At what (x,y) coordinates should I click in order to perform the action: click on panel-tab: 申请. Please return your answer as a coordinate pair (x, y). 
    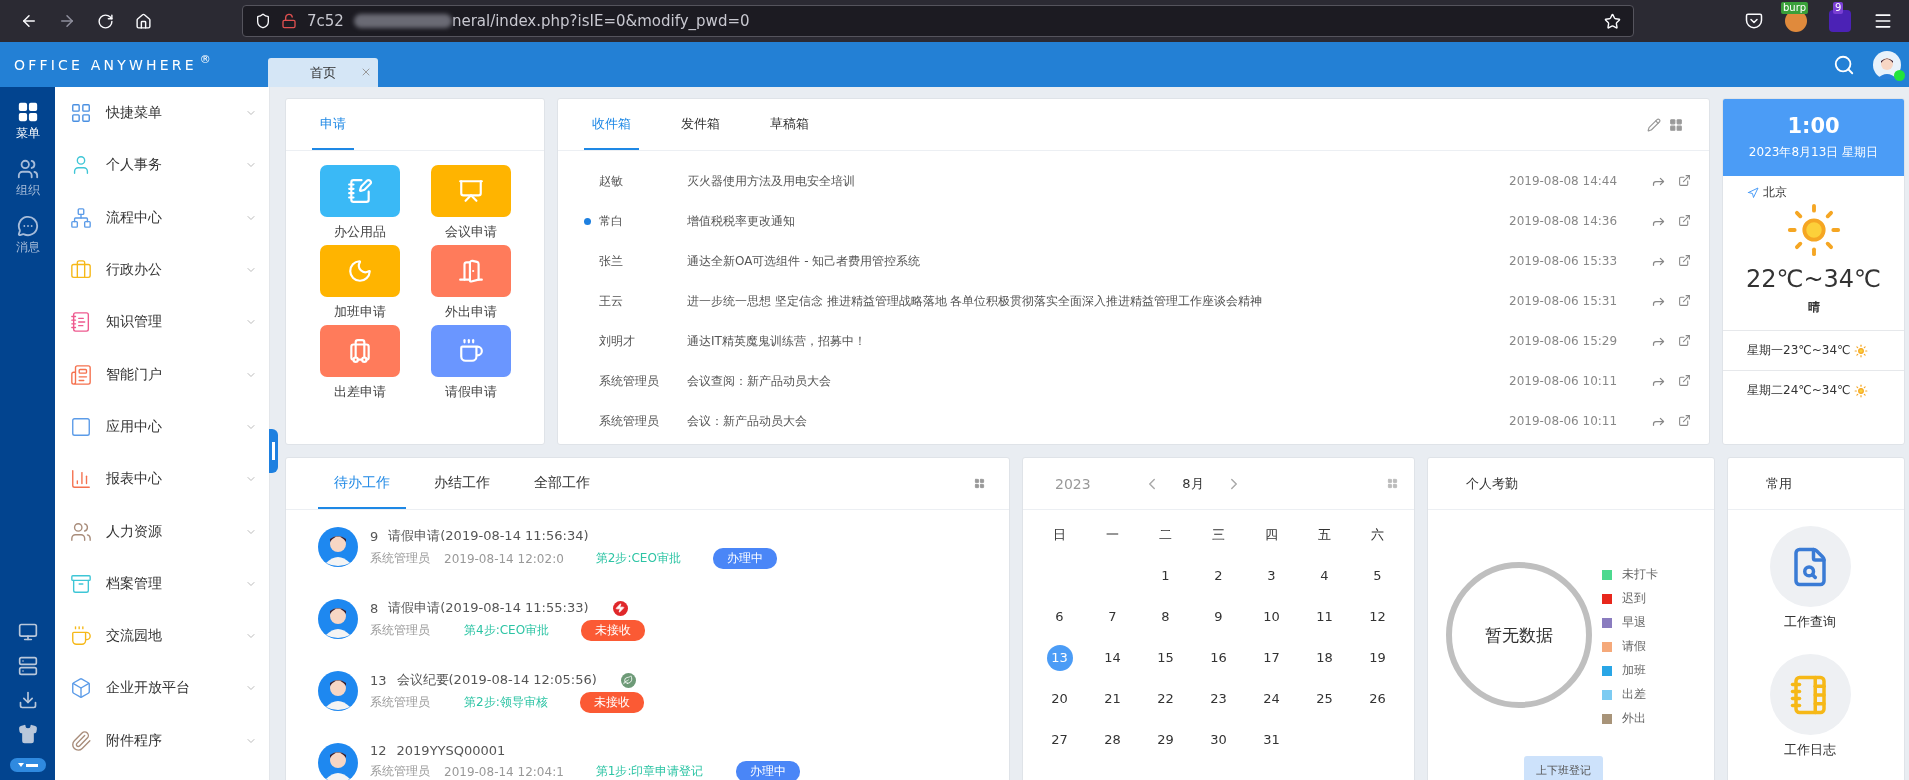
    Looking at the image, I should click on (333, 124).